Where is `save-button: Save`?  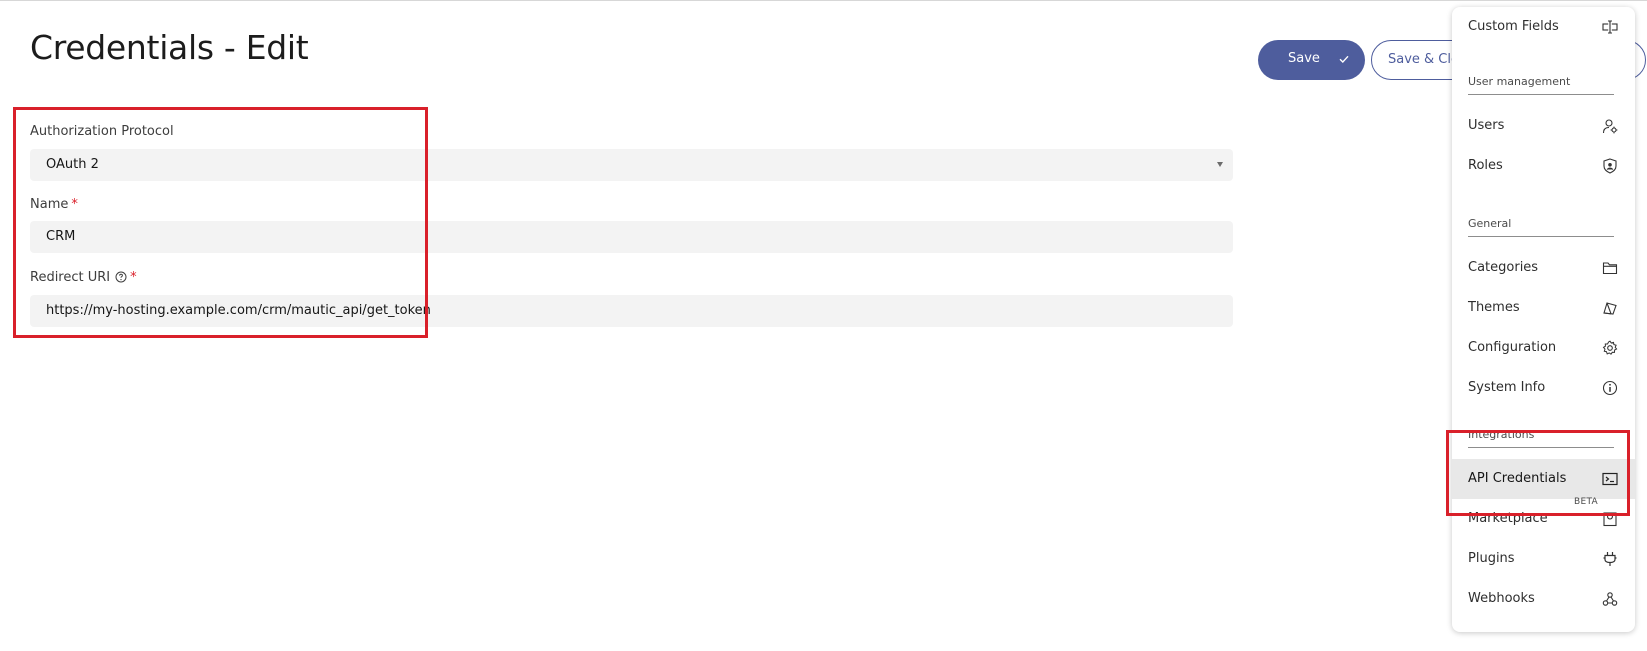 save-button: Save is located at coordinates (1311, 60).